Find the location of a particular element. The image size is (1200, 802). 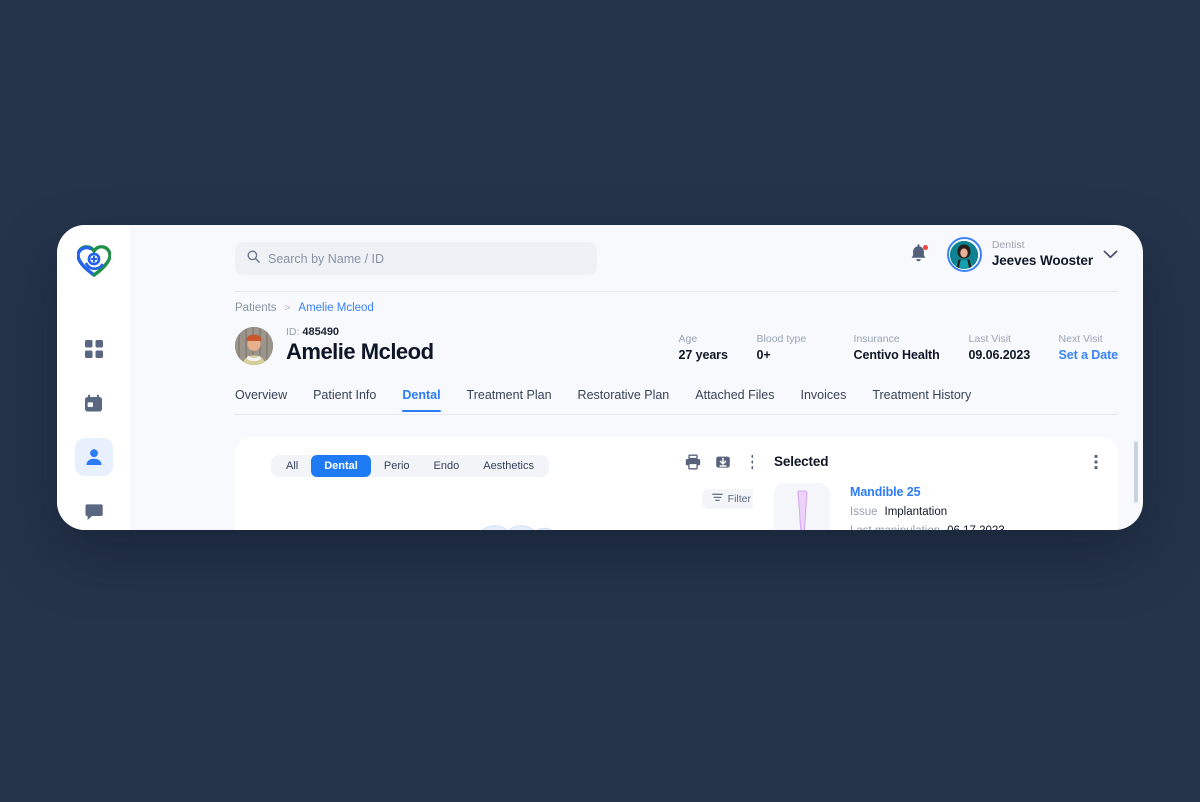

sidebar is located at coordinates (93, 377).